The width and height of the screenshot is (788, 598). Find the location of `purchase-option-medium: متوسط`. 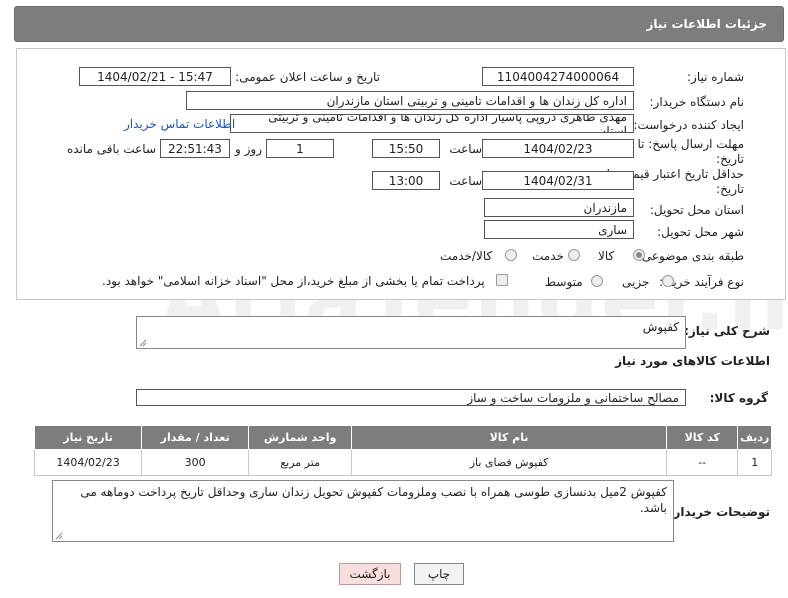

purchase-option-medium: متوسط is located at coordinates (564, 282).